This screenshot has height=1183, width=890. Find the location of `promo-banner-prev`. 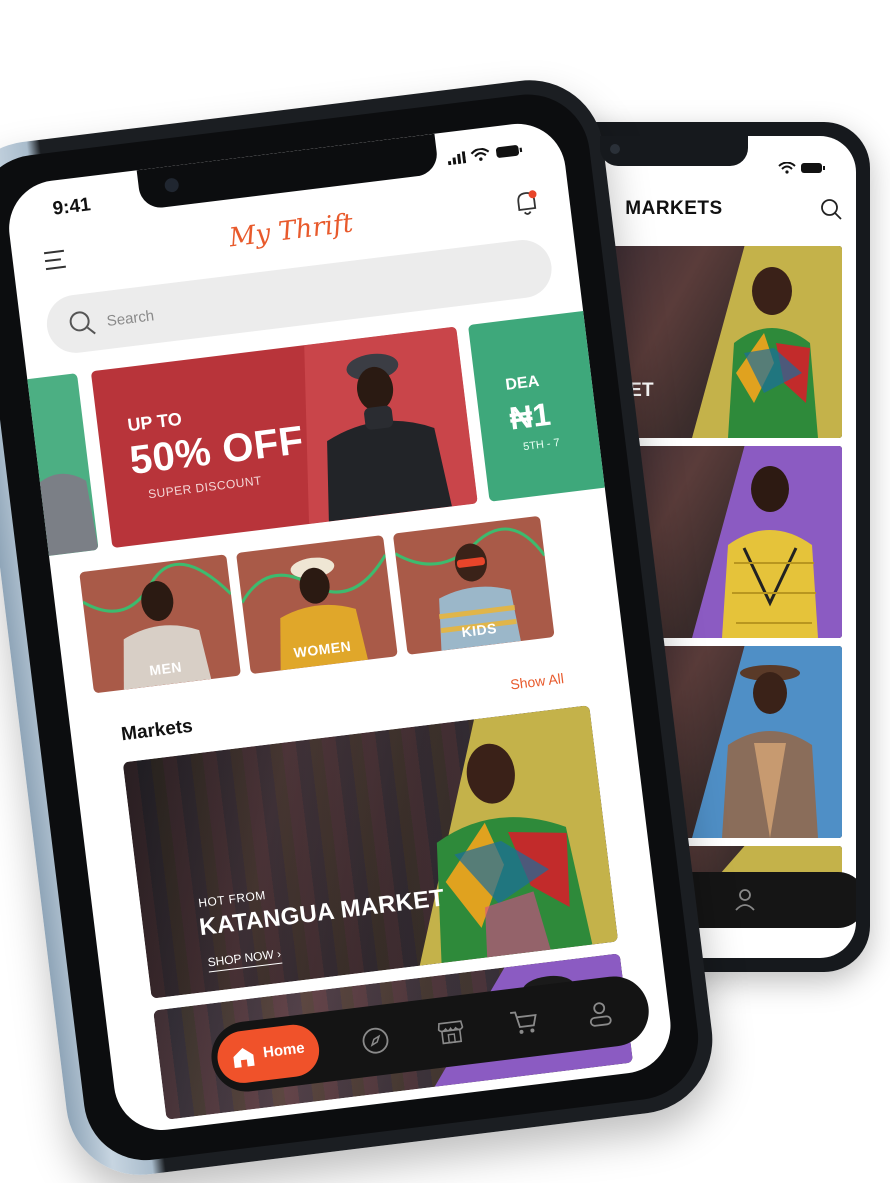

promo-banner-prev is located at coordinates (51, 467).